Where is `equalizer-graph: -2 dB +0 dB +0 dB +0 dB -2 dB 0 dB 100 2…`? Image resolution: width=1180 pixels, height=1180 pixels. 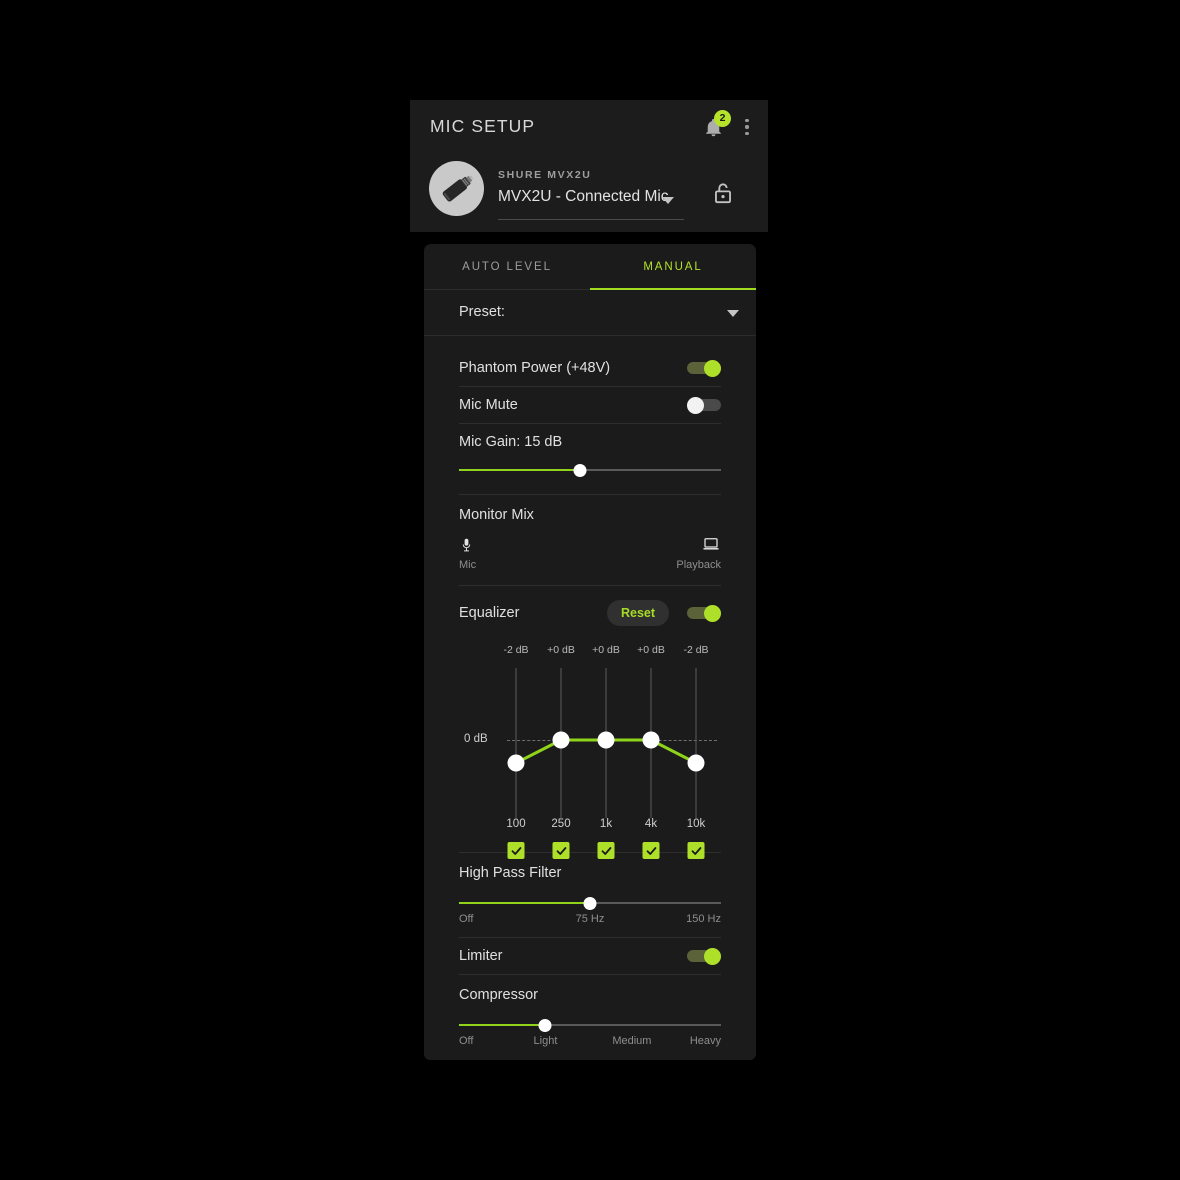 equalizer-graph: -2 dB +0 dB +0 dB +0 dB -2 dB 0 dB 100 2… is located at coordinates (590, 751).